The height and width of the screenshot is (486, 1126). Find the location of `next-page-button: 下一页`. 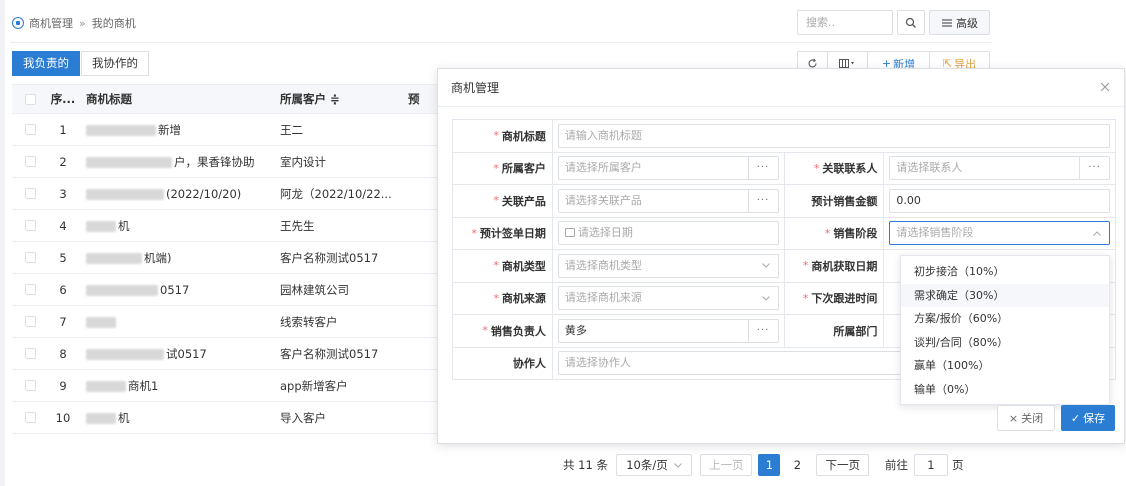

next-page-button: 下一页 is located at coordinates (842, 465).